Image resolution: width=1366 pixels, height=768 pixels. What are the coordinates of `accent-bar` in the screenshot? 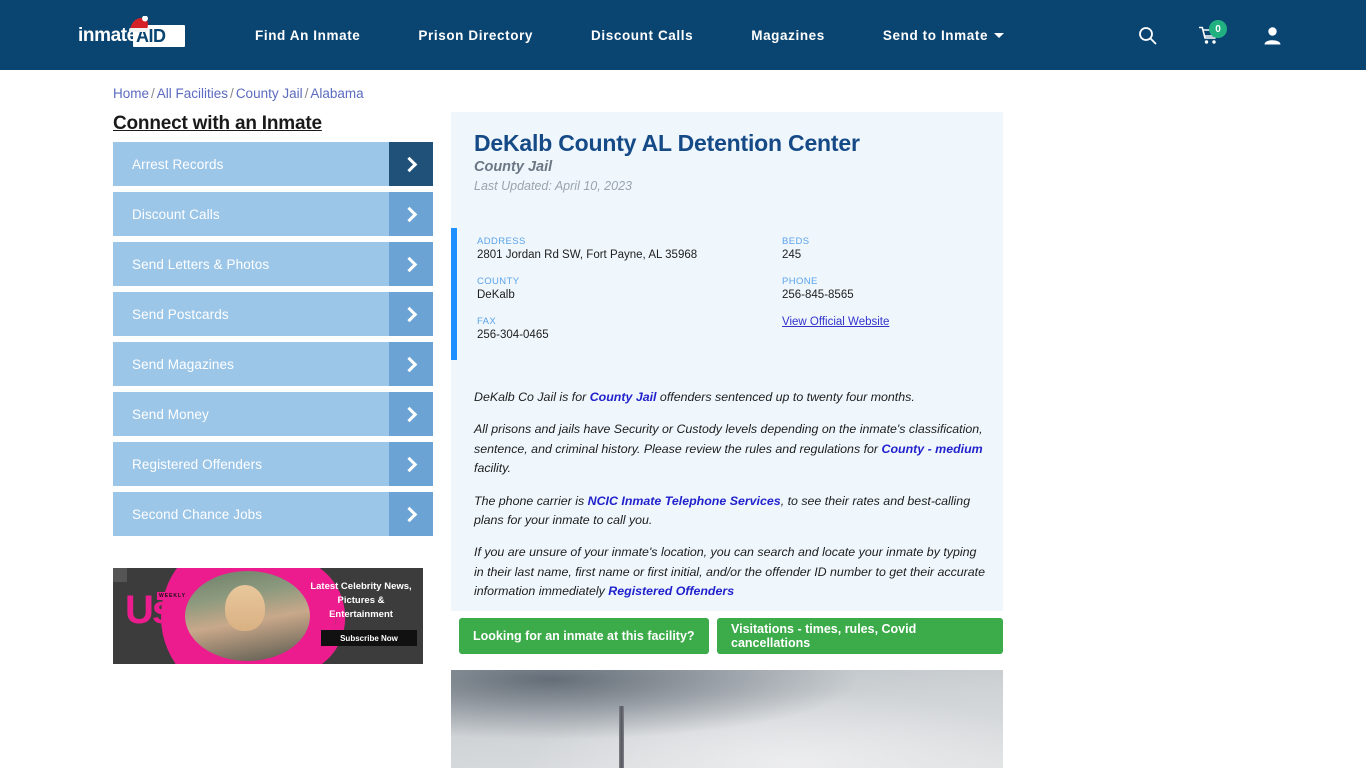 It's located at (454, 294).